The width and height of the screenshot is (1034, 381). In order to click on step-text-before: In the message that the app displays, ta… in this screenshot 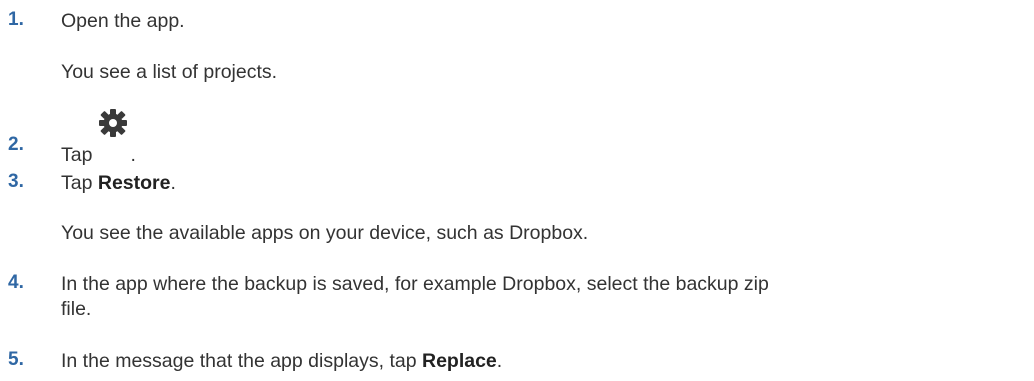, I will do `click(241, 361)`.